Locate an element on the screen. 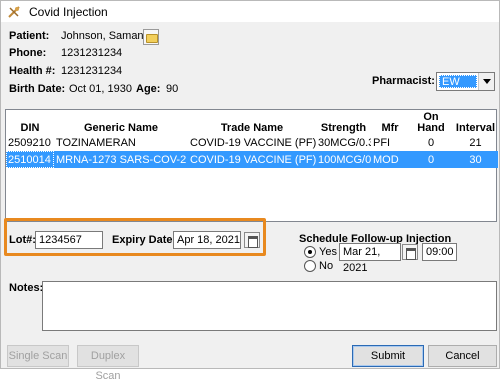 The height and width of the screenshot is (386, 500). app-icon is located at coordinates (14, 12).